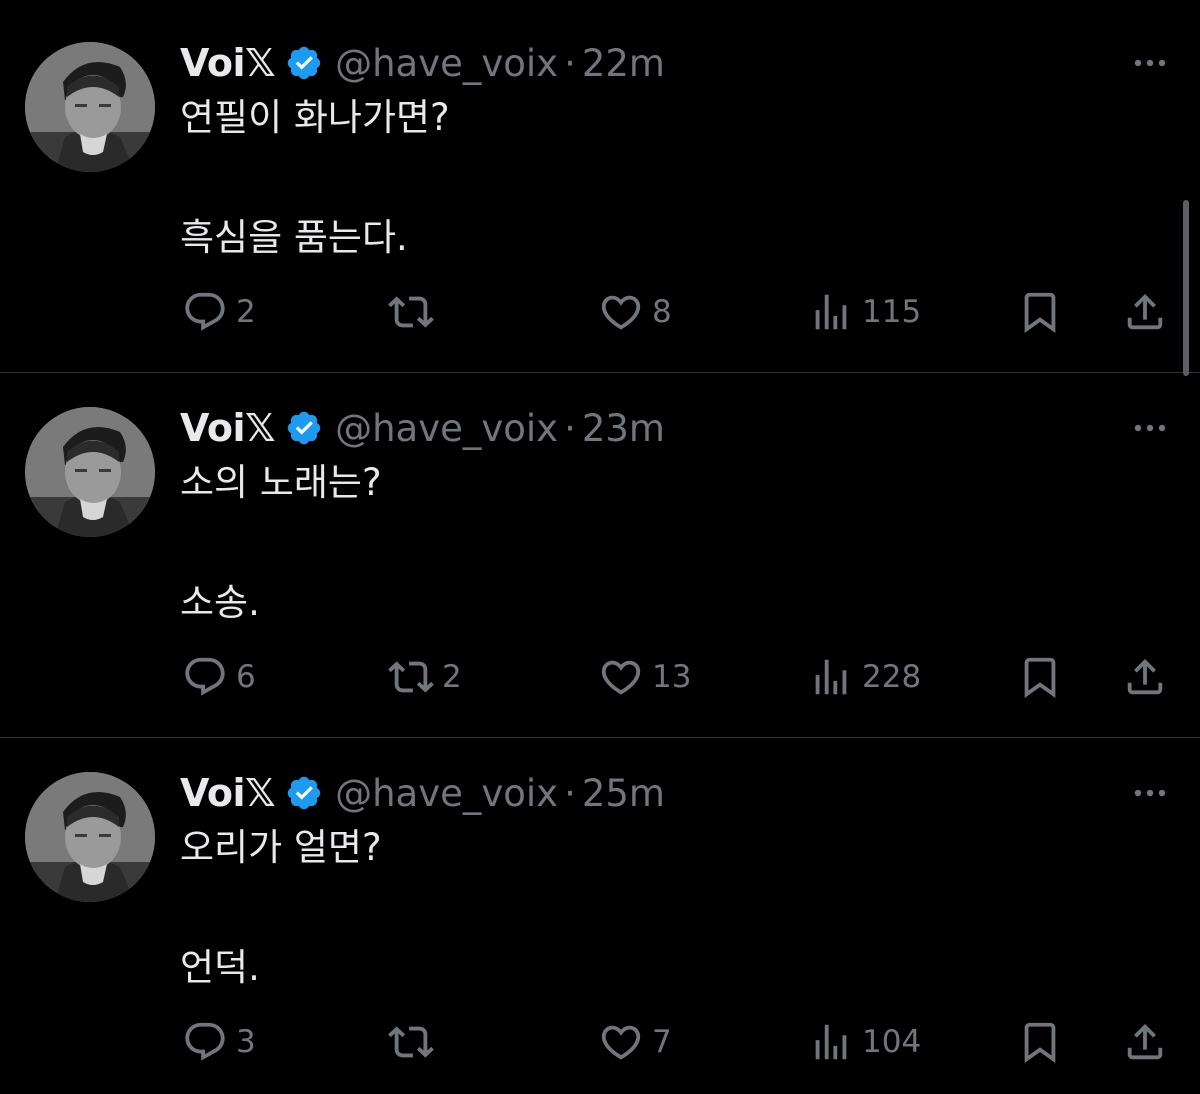 This screenshot has width=1200, height=1094. I want to click on view-count: 104, so click(892, 1042).